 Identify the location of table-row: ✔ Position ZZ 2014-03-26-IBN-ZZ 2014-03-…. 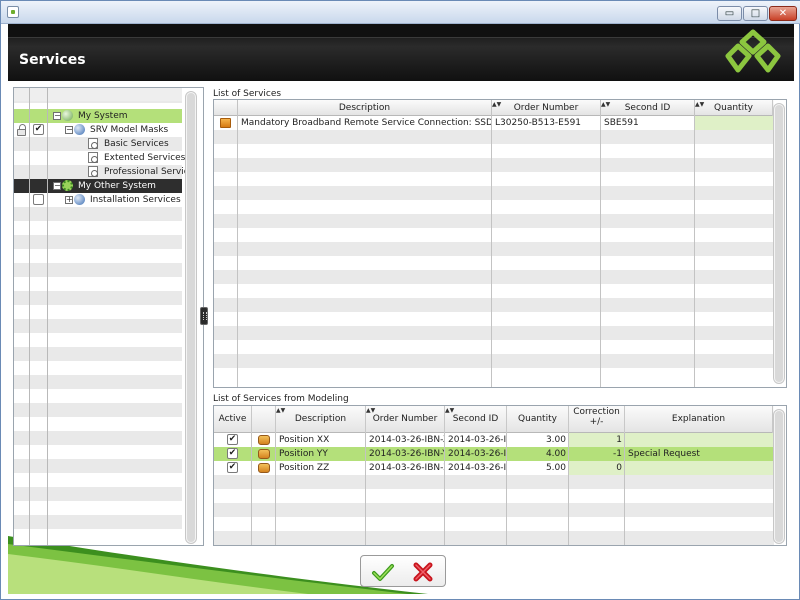
(494, 468).